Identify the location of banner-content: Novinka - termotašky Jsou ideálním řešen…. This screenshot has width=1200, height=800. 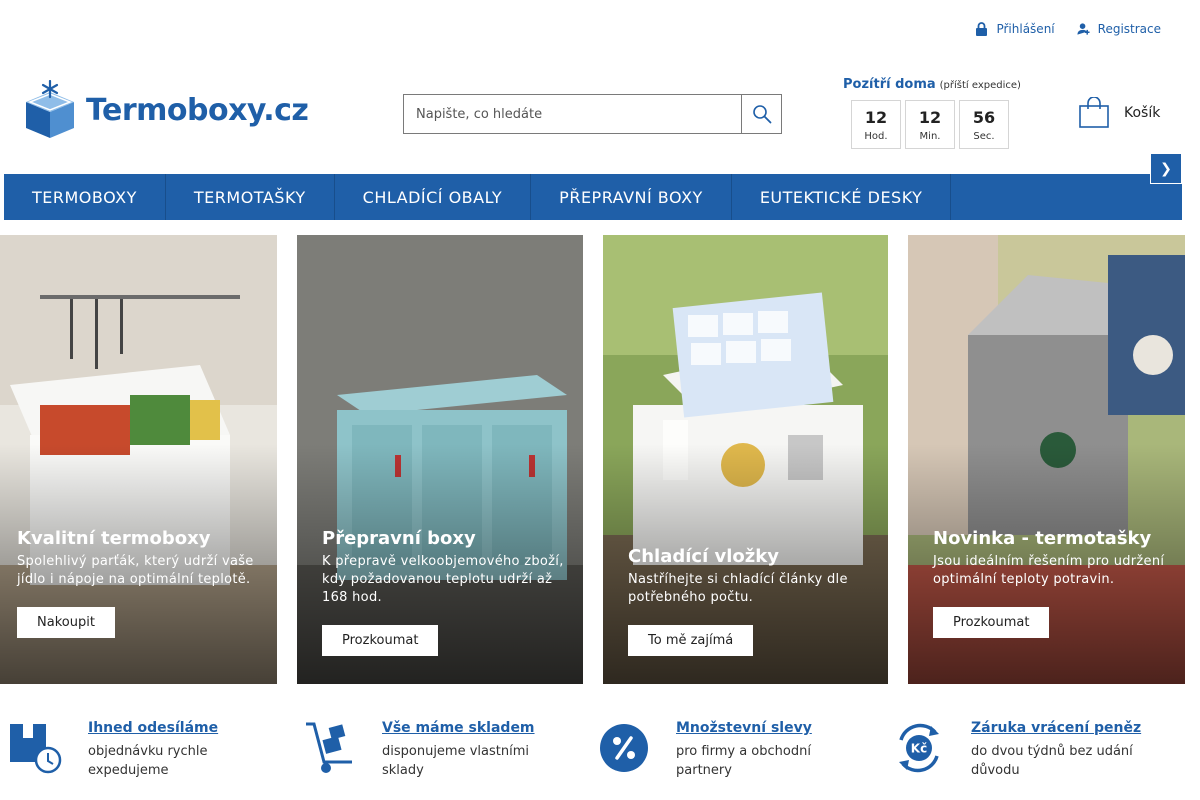
(1052, 583).